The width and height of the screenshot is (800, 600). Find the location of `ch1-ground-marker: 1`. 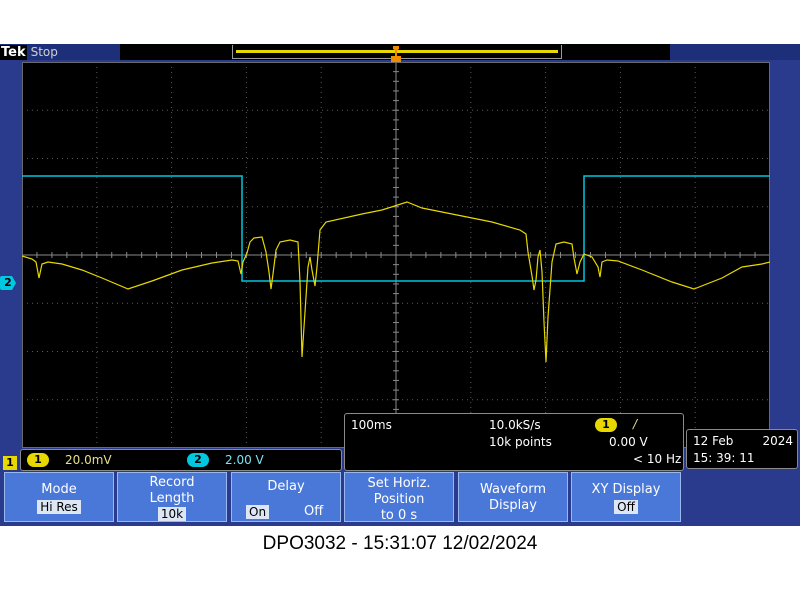

ch1-ground-marker: 1 is located at coordinates (10, 463).